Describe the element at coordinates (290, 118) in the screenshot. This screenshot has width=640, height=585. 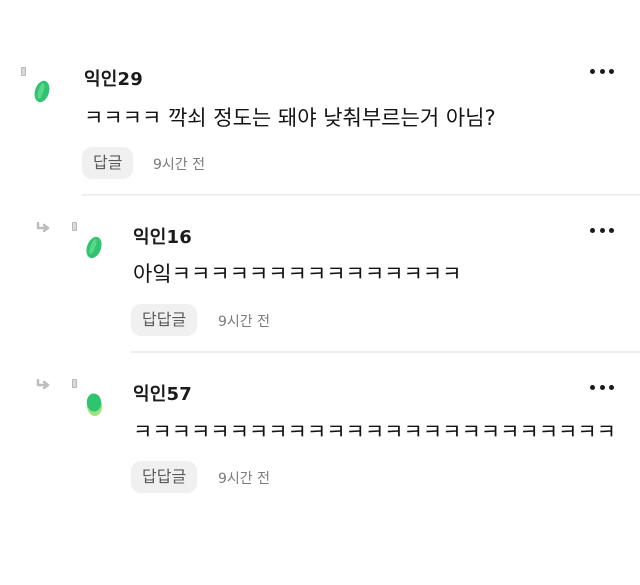
I see `comment-text: ㅋㅋㅋㅋ 깍쇠 정도는 돼야 낮춰부르는거 아님?` at that location.